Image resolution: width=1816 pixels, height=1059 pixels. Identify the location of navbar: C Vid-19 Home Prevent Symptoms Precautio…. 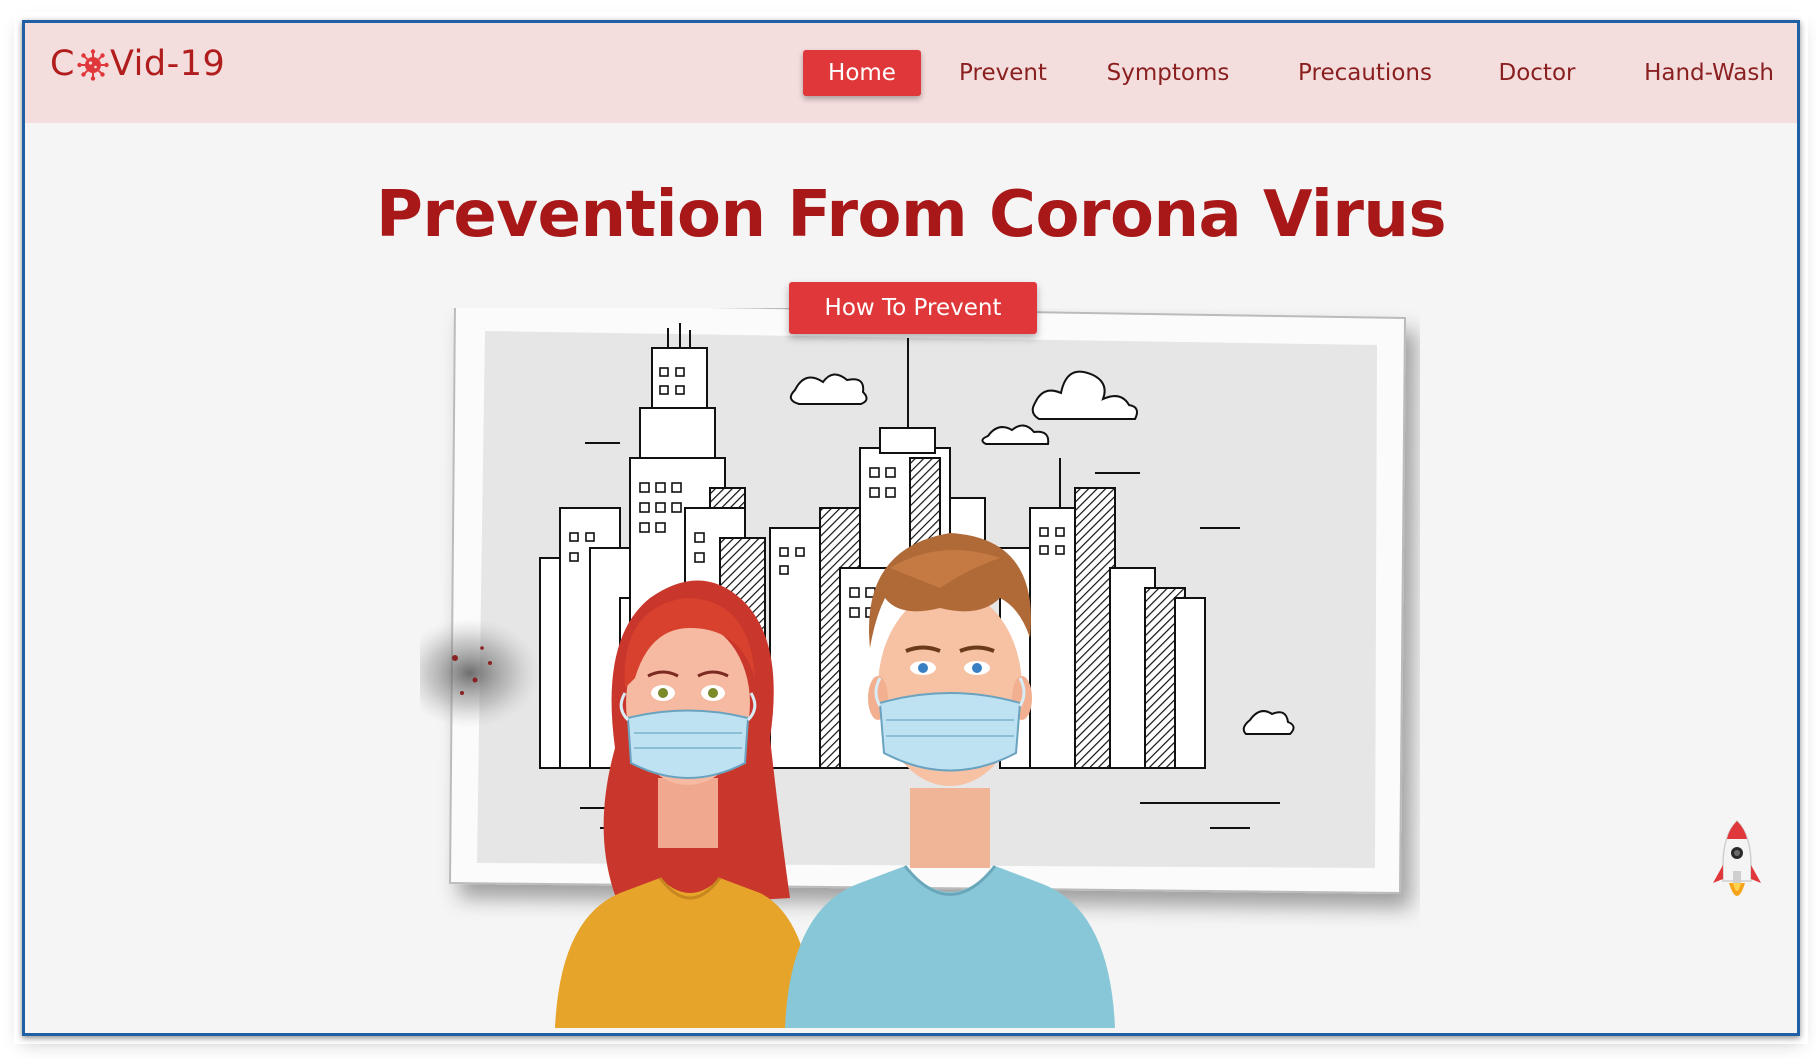
(911, 73).